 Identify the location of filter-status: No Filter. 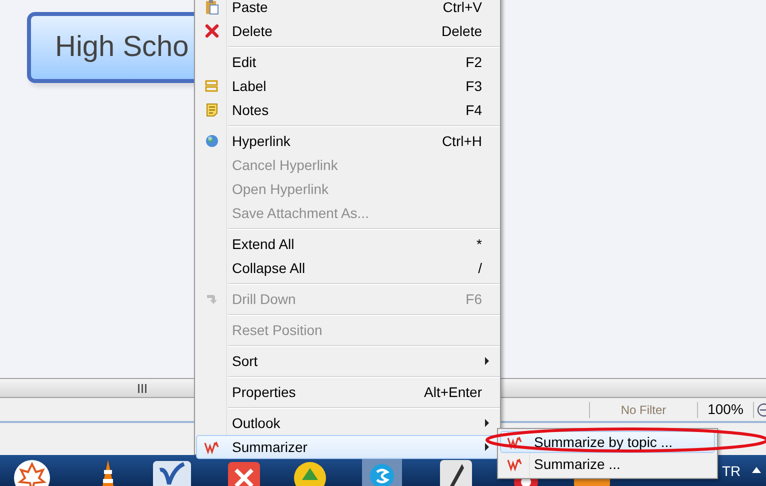
(644, 410).